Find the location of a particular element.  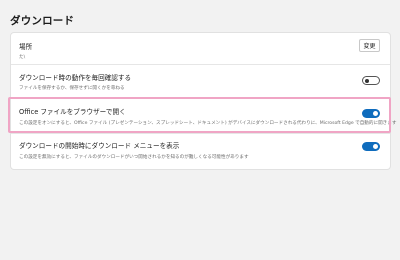

office-in-browser-title: Office ファイルをブラウザーで開く is located at coordinates (72, 112).